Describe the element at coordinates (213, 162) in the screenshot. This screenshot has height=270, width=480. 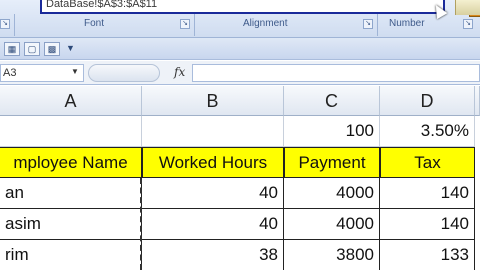
I see `header-worked-hours: Worked Hours` at that location.